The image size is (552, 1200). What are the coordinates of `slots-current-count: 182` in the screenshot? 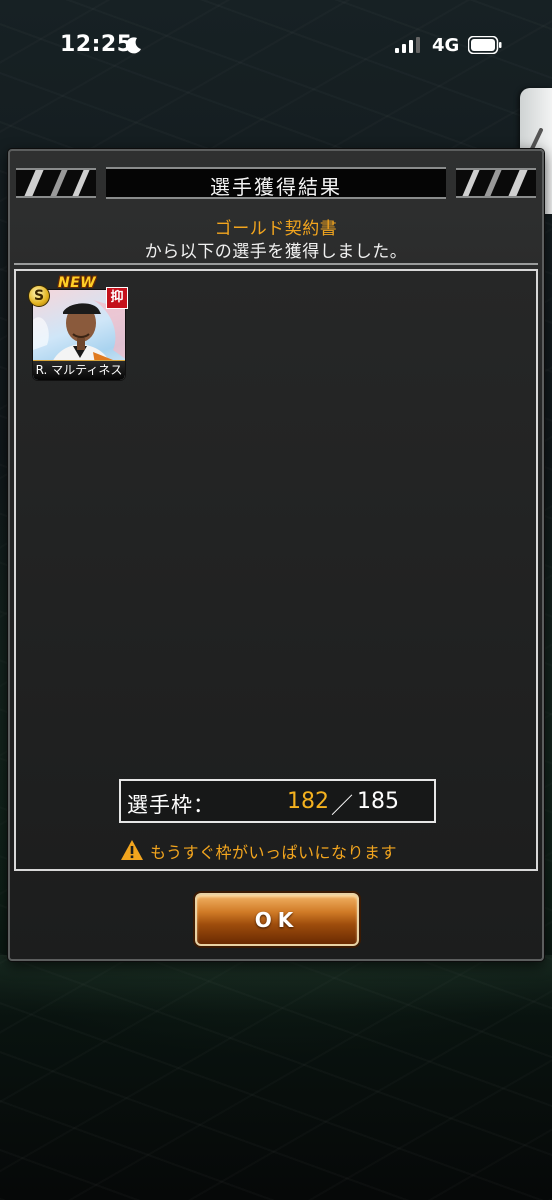 It's located at (308, 801).